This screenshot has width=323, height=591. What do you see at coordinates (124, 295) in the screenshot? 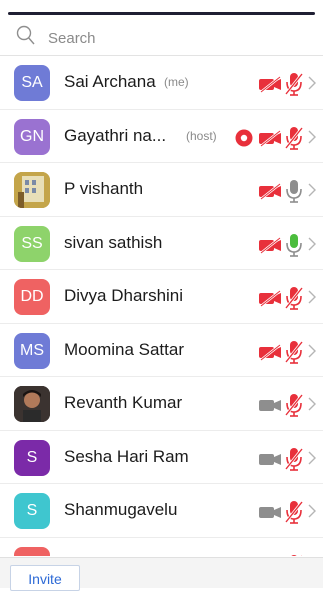
I see `participant-name: Divya Dharshini` at bounding box center [124, 295].